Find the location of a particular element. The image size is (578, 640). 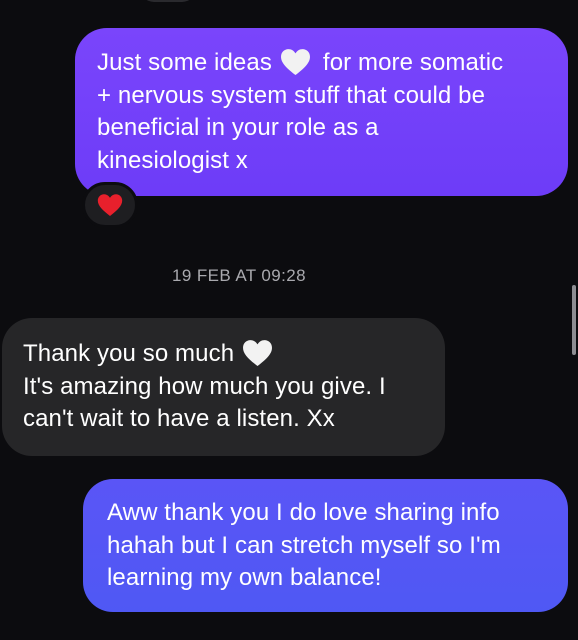

message-line: hahah but I can stretch myself so I'm is located at coordinates (304, 545).